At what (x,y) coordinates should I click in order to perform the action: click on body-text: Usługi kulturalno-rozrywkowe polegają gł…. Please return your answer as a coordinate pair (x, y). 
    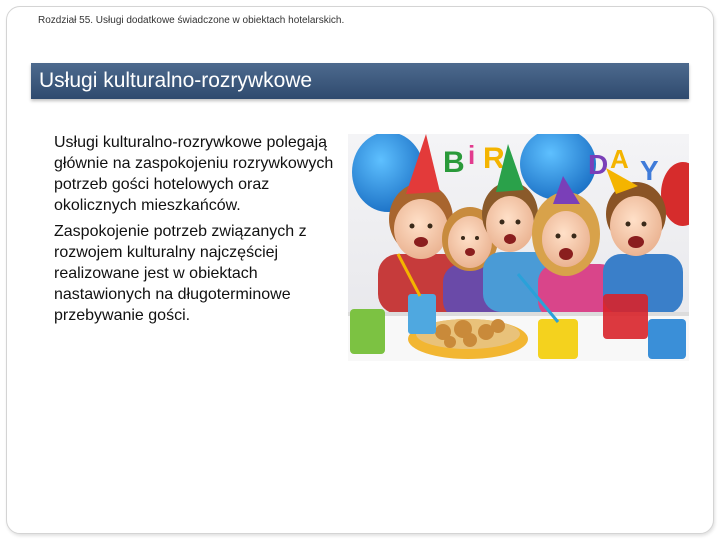
    Looking at the image, I should click on (196, 231).